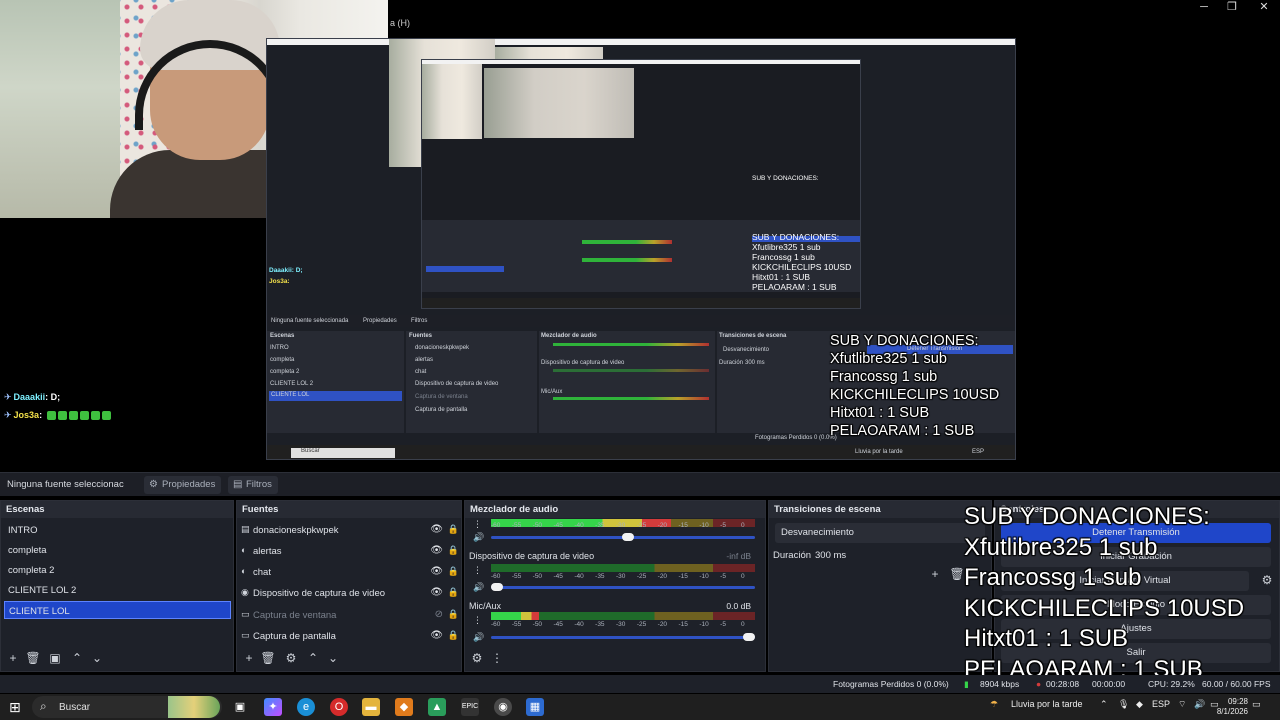 The image size is (1280, 720). What do you see at coordinates (117, 550) in the screenshot?
I see `scene-item: completa` at bounding box center [117, 550].